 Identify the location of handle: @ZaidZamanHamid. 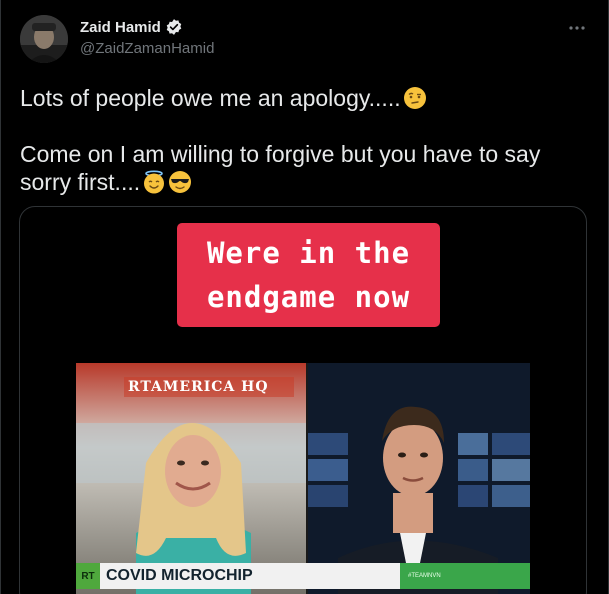
(147, 48).